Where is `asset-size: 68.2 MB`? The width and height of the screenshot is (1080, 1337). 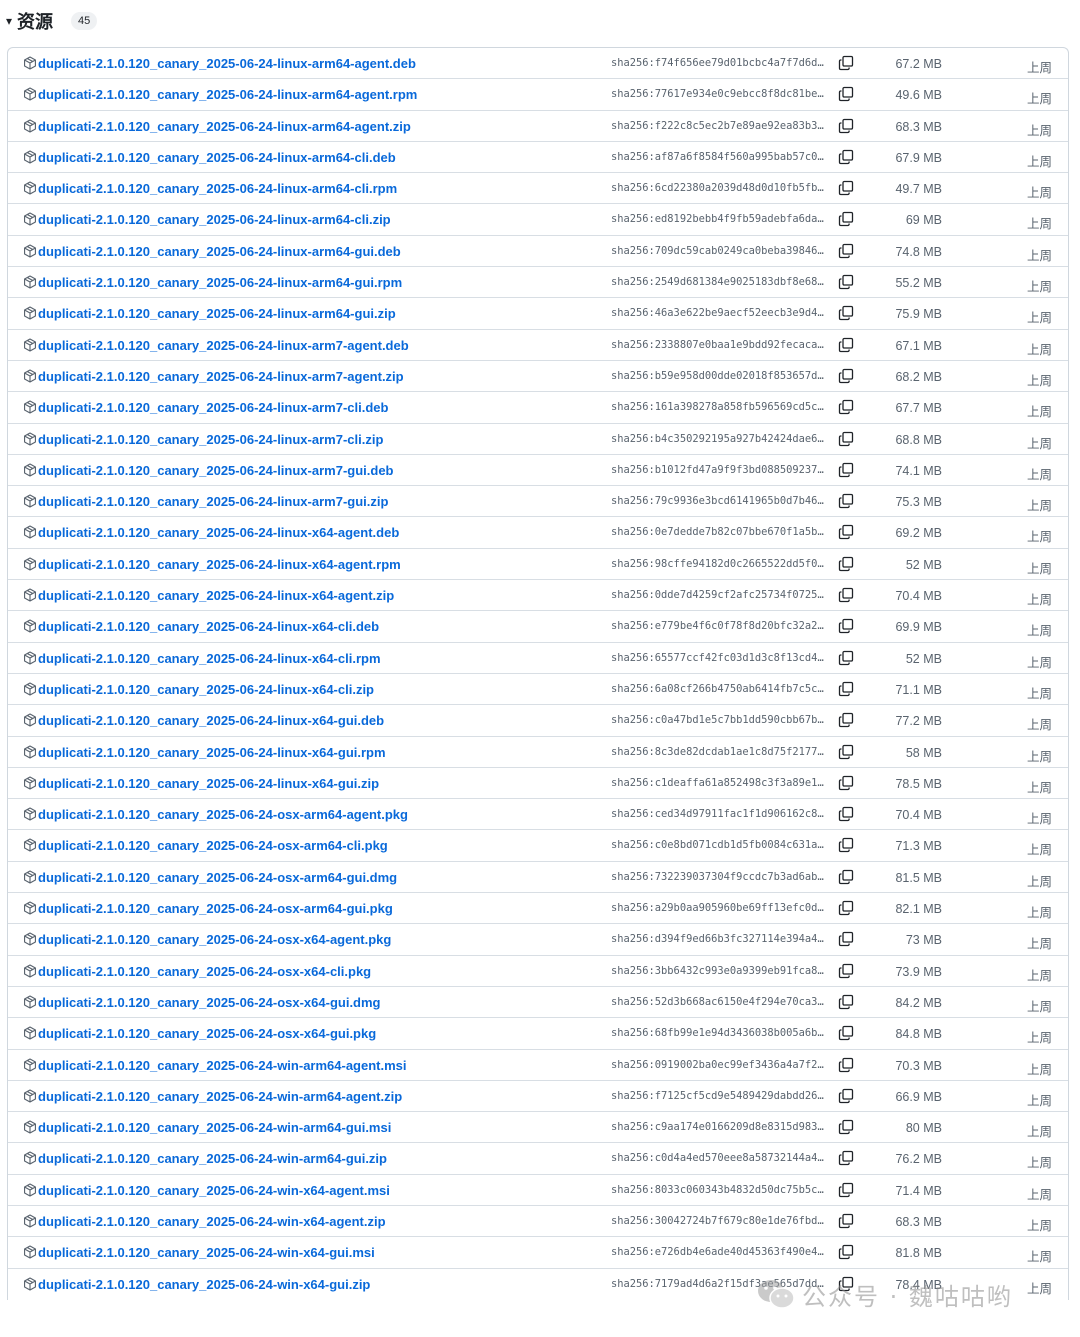 asset-size: 68.2 MB is located at coordinates (918, 376).